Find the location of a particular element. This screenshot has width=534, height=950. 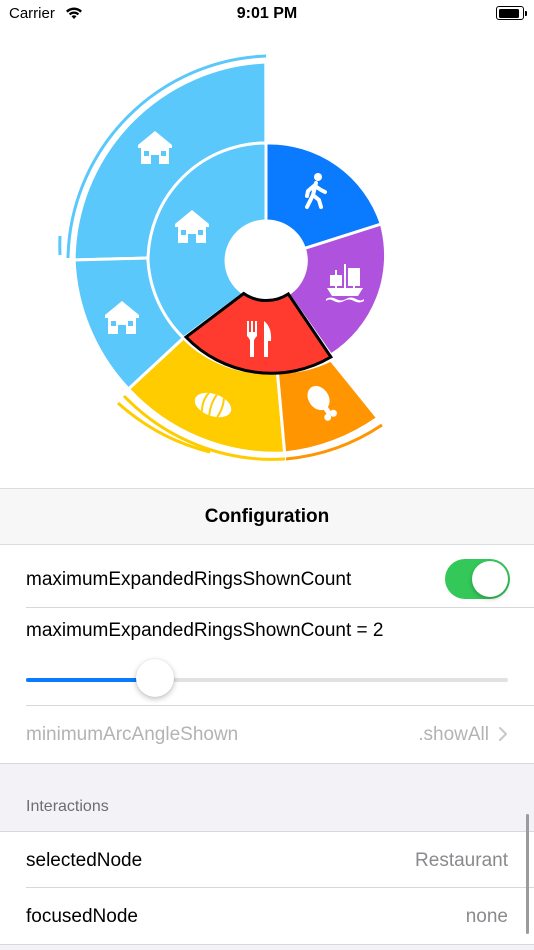

slider-track is located at coordinates (267, 680).